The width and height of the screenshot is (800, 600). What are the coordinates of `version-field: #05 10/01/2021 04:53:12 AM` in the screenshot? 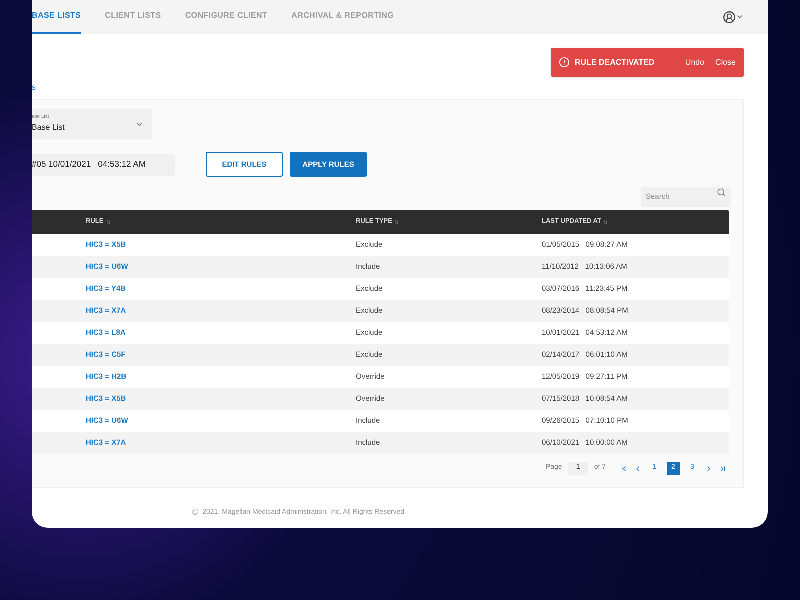 It's located at (103, 165).